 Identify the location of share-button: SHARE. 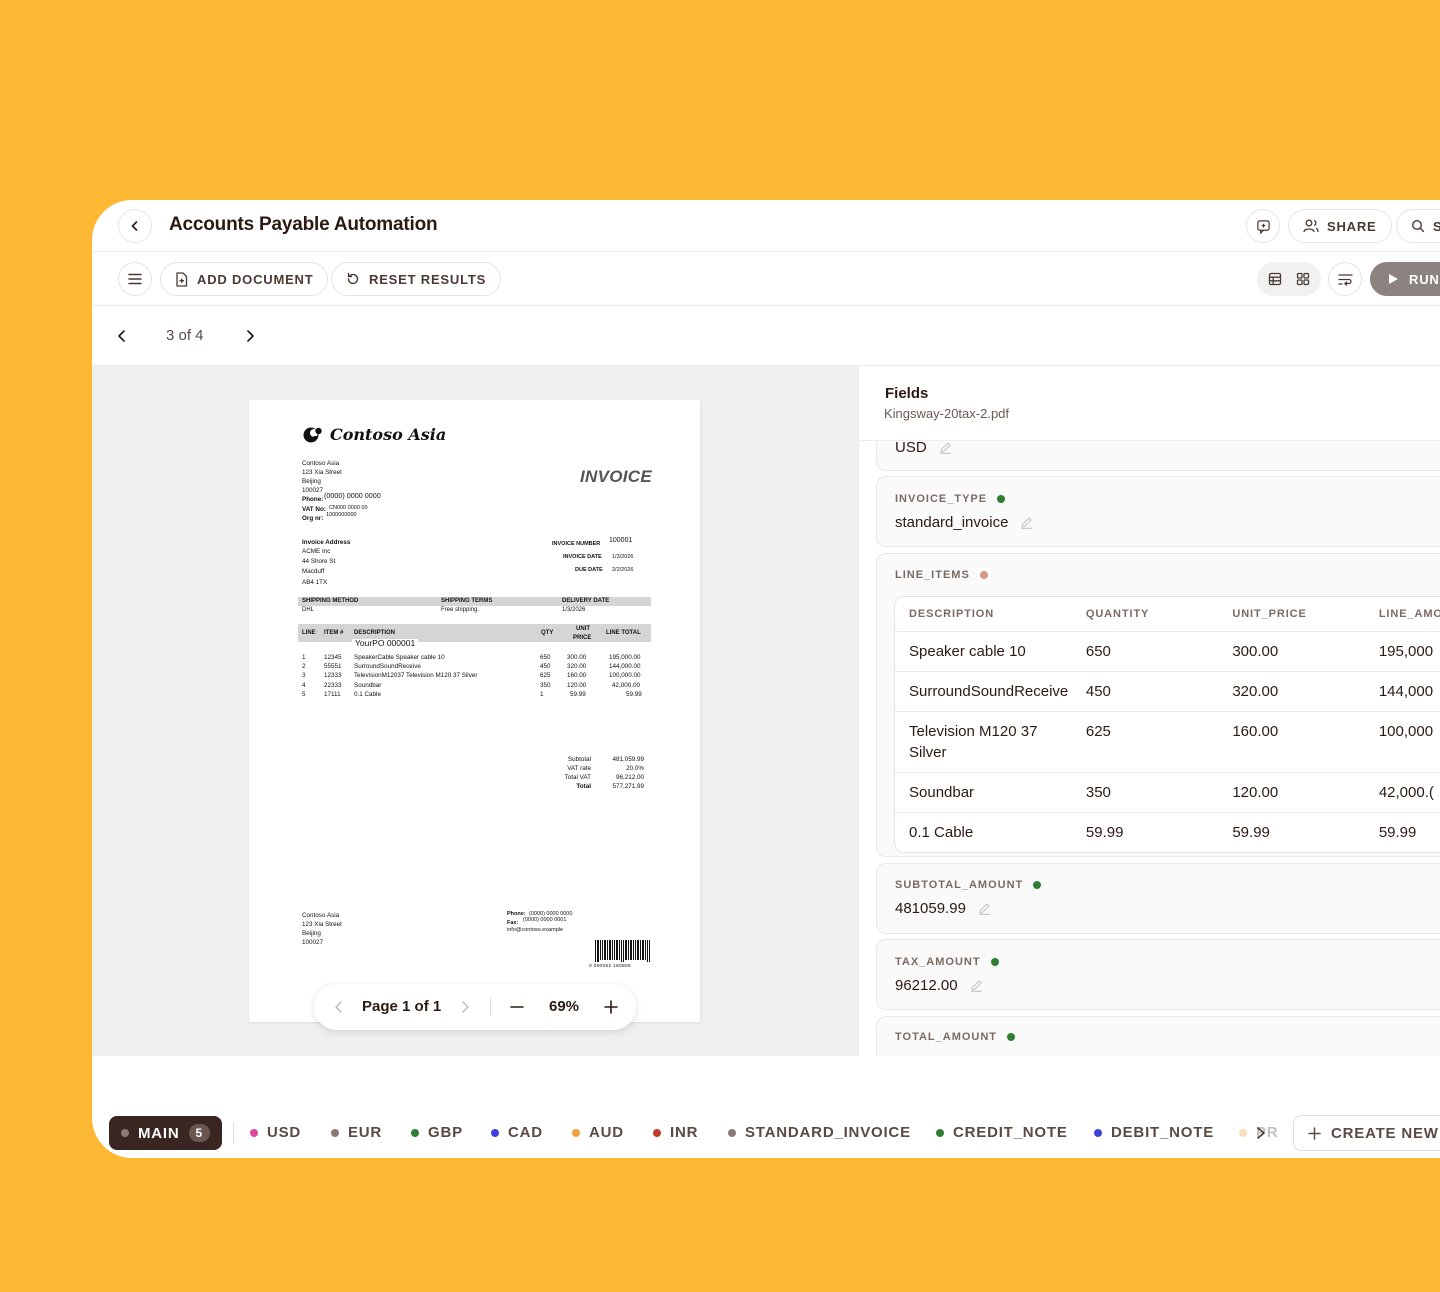
(1340, 226).